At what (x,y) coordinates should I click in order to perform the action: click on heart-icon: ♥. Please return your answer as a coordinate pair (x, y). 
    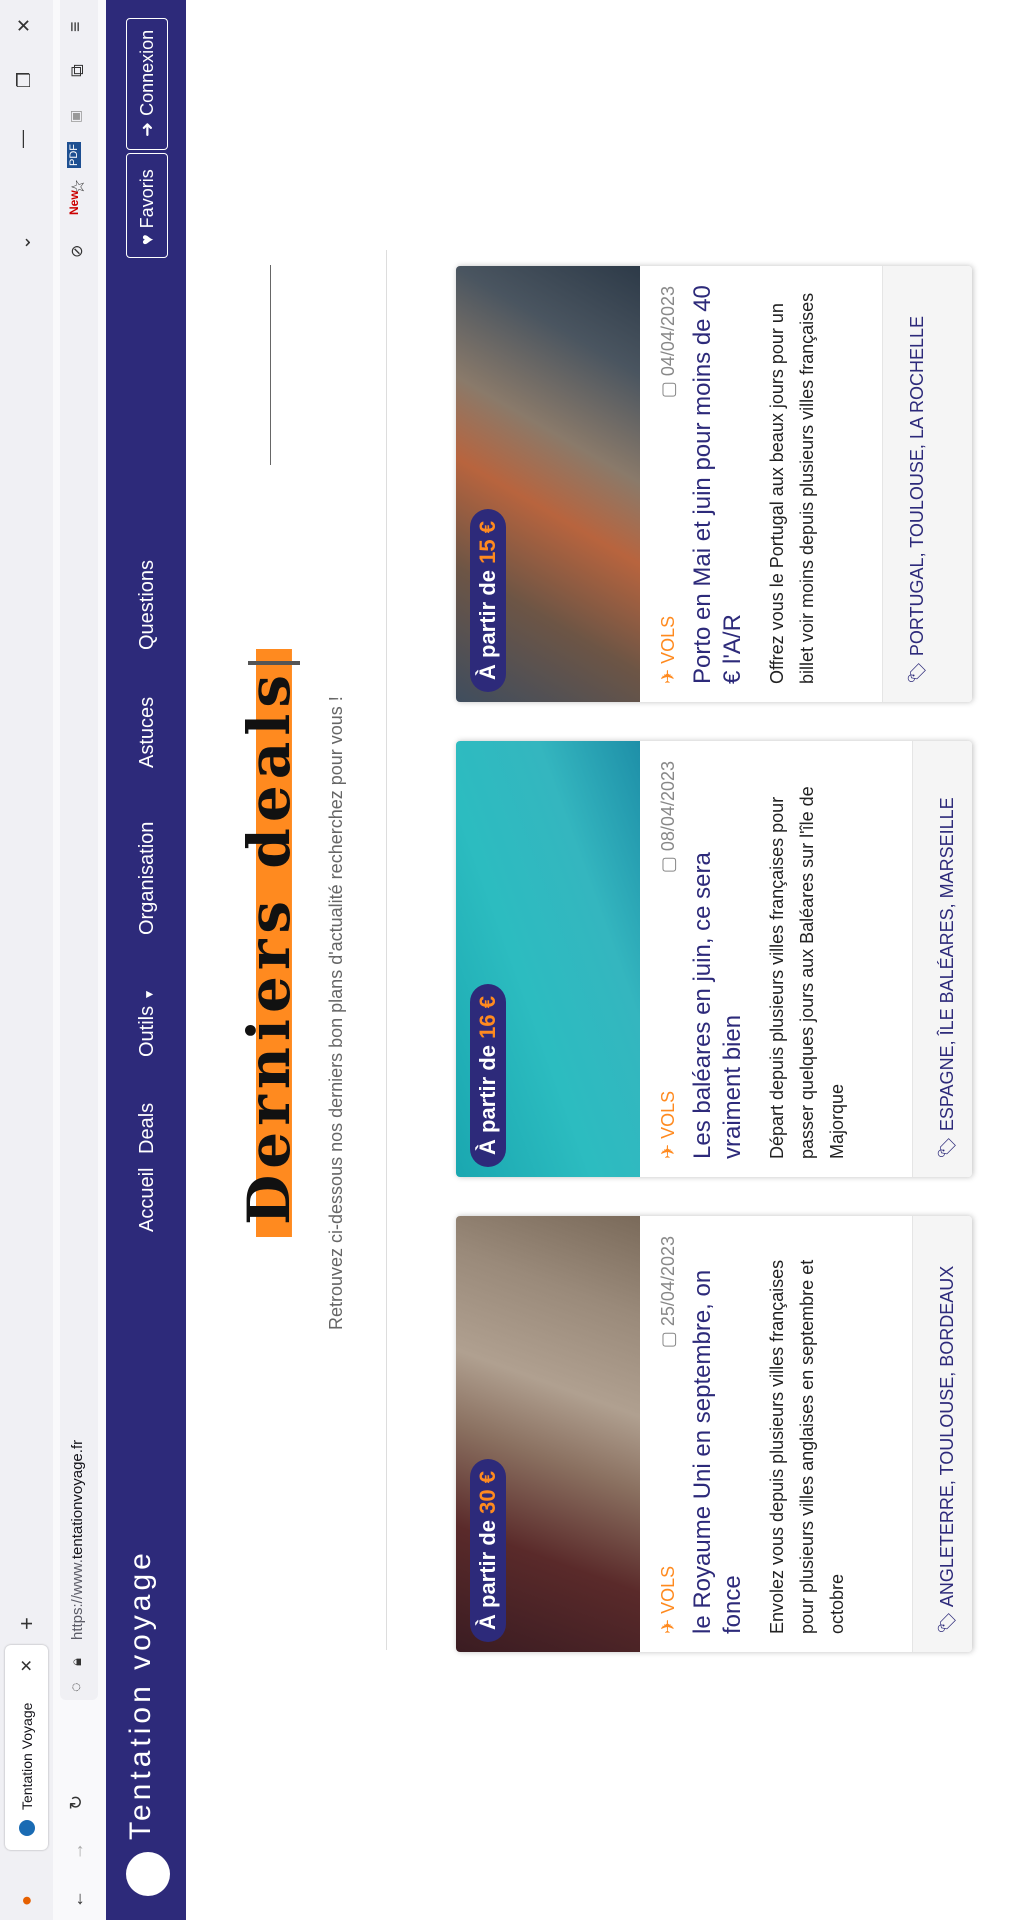
    Looking at the image, I should click on (146, 239).